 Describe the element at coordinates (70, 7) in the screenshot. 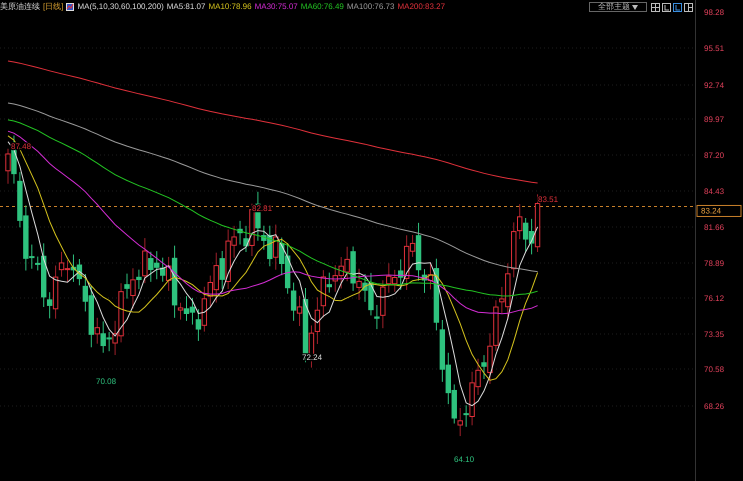

I see `indicator-icon` at that location.